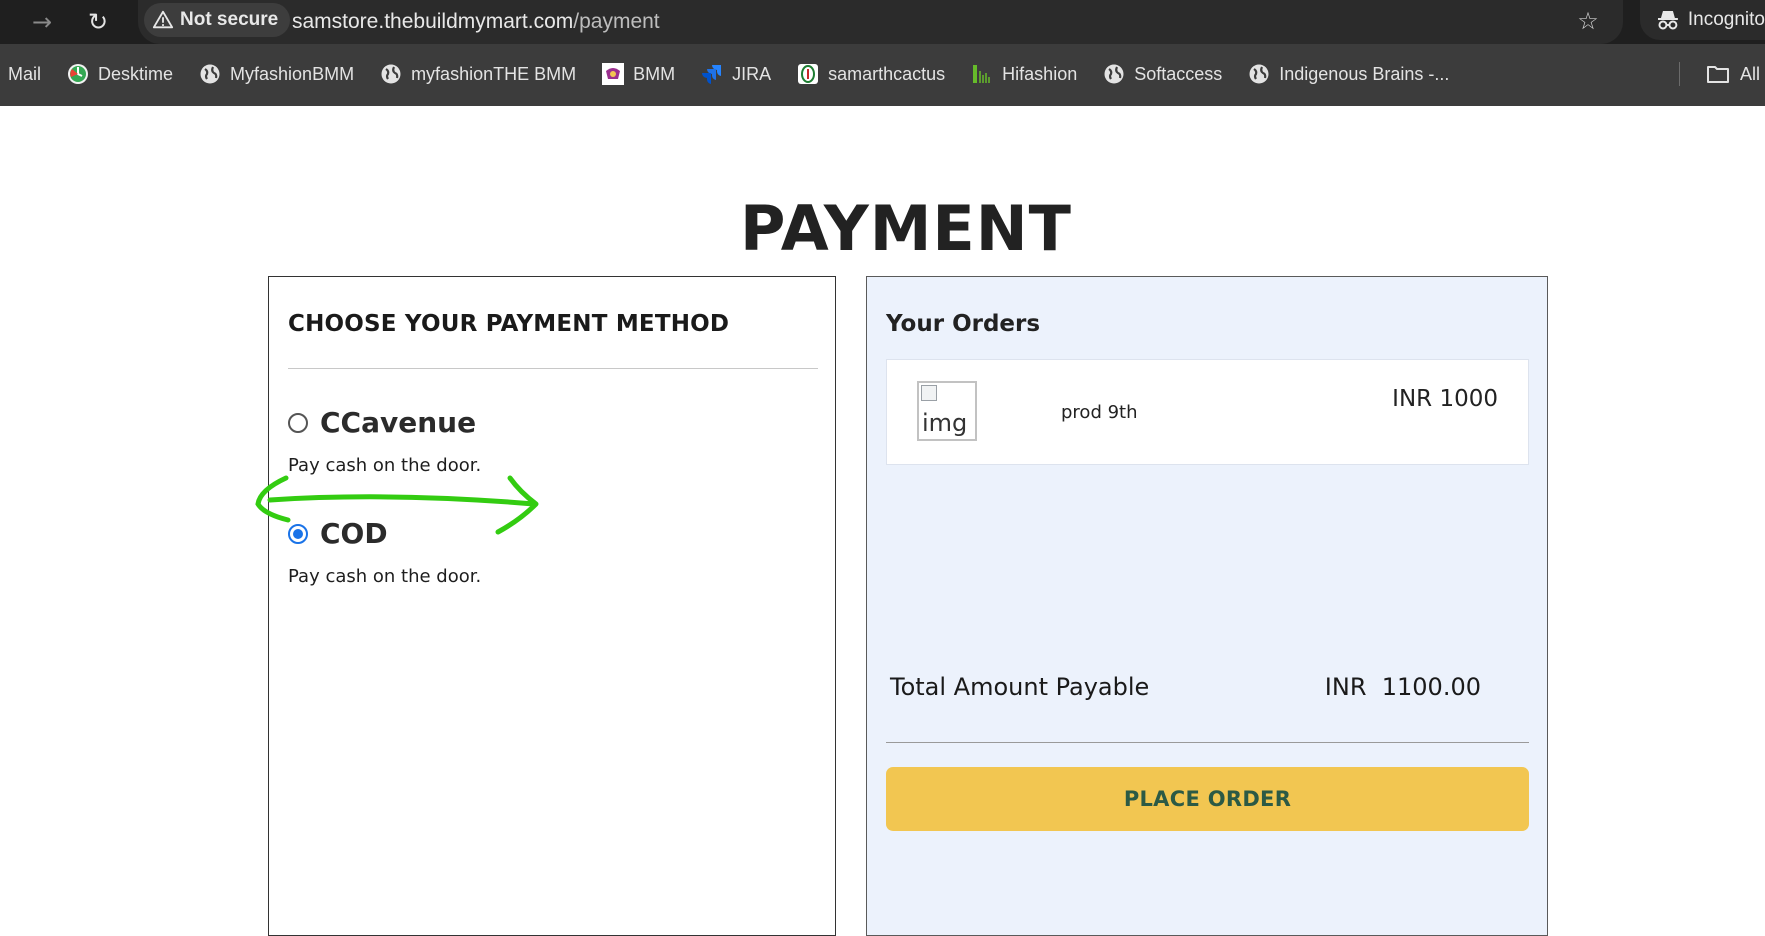  I want to click on bookmark-myfashionthebmm: myfashionTHE BMM, so click(478, 74).